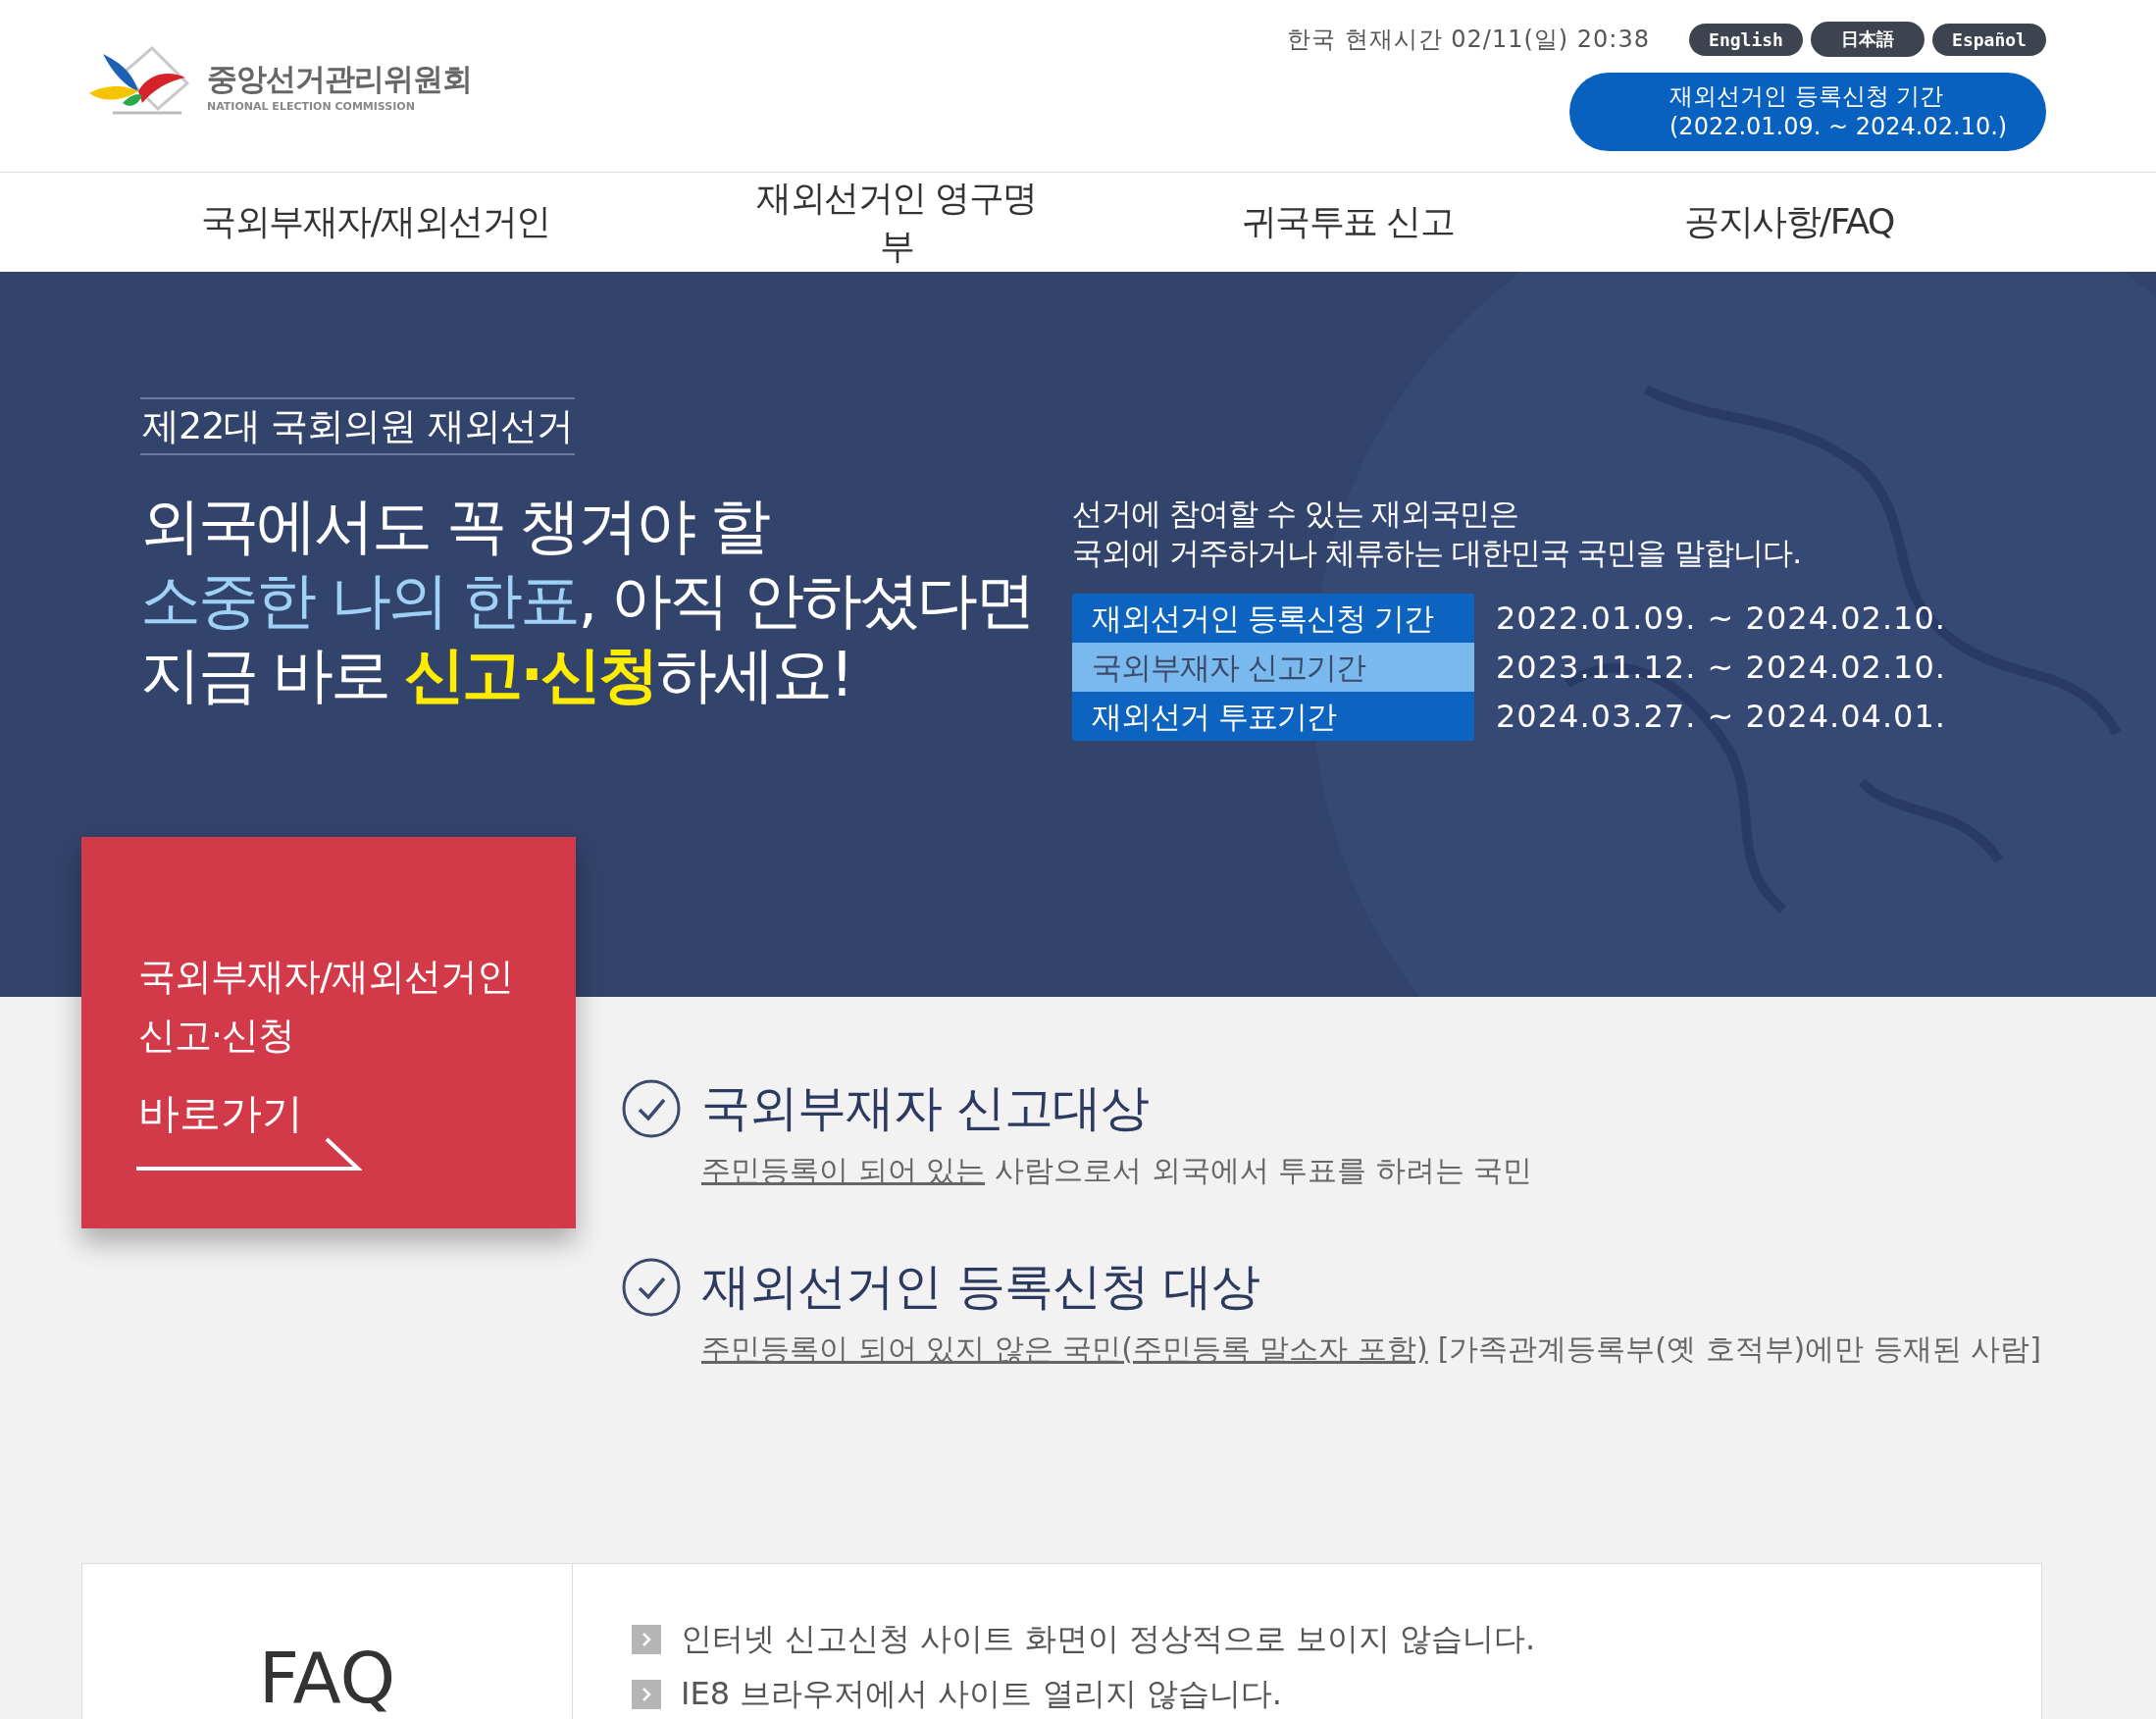 Image resolution: width=2156 pixels, height=1719 pixels. What do you see at coordinates (311, 107) in the screenshot?
I see `logo-subtitle: NATIONAL ELECTION COMMISSION` at bounding box center [311, 107].